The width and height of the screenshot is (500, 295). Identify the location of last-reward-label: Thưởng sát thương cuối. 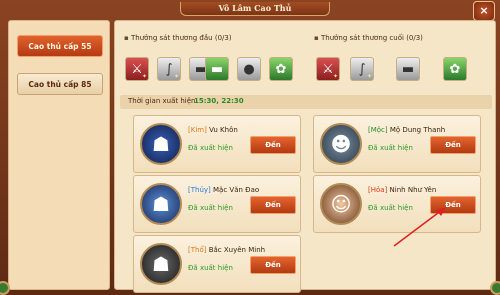
(362, 38).